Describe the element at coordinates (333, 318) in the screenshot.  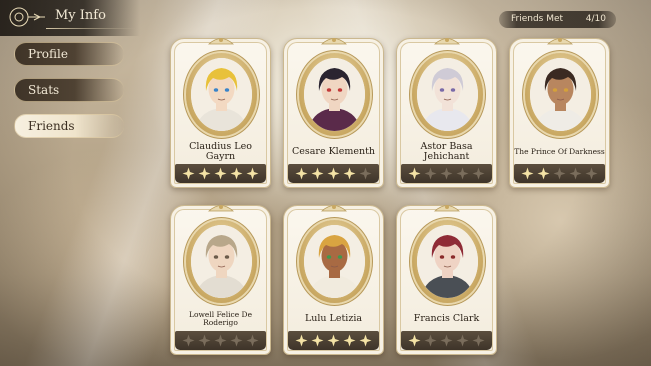
I see `friend-name: Lulu Letizia` at that location.